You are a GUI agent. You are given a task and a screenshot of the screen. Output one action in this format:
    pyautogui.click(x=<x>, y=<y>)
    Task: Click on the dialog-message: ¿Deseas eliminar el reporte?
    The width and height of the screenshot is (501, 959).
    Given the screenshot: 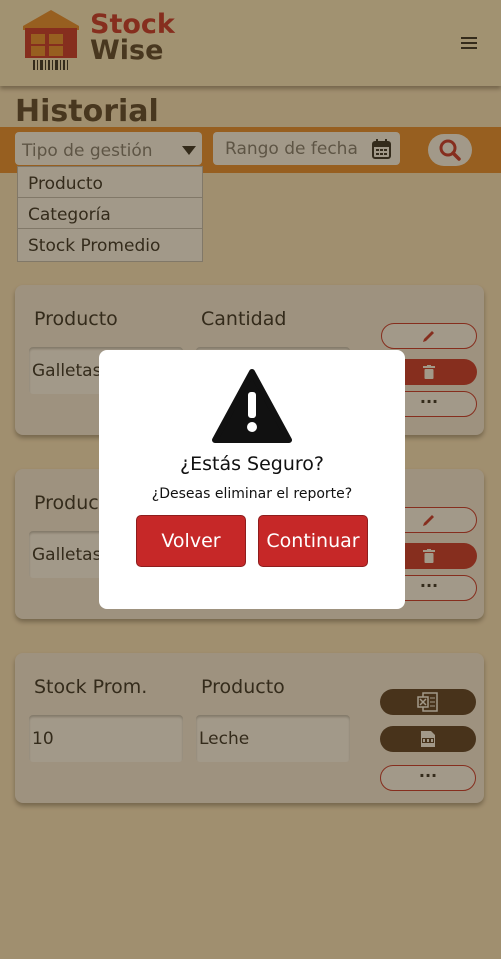 What is the action you would take?
    pyautogui.click(x=252, y=494)
    